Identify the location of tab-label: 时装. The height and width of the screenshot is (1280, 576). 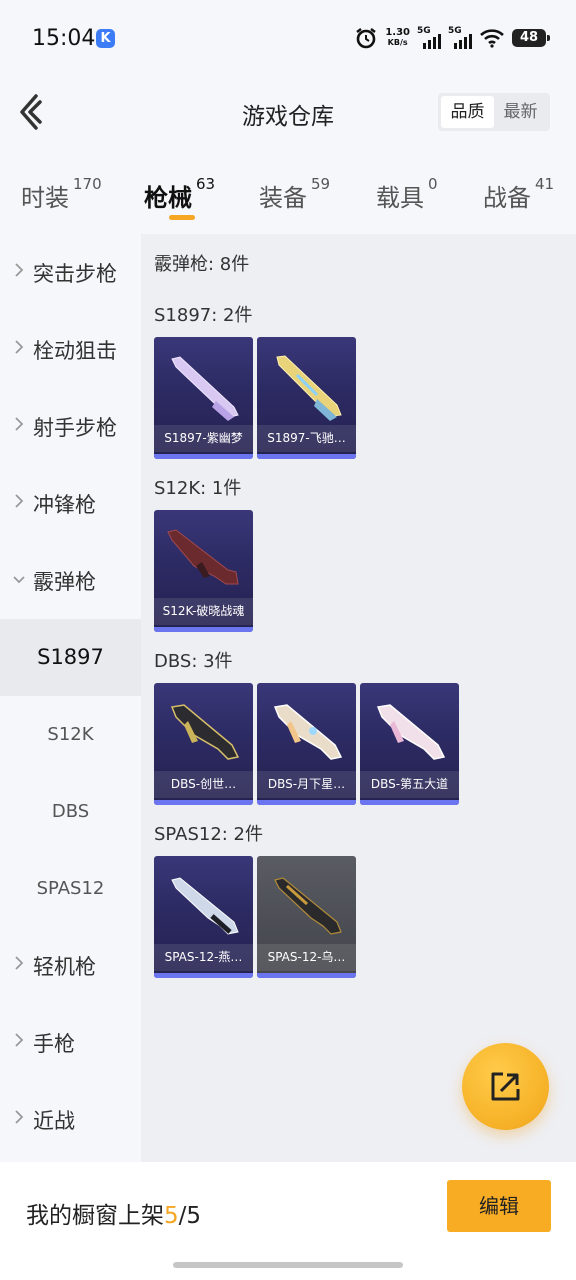
(45, 198).